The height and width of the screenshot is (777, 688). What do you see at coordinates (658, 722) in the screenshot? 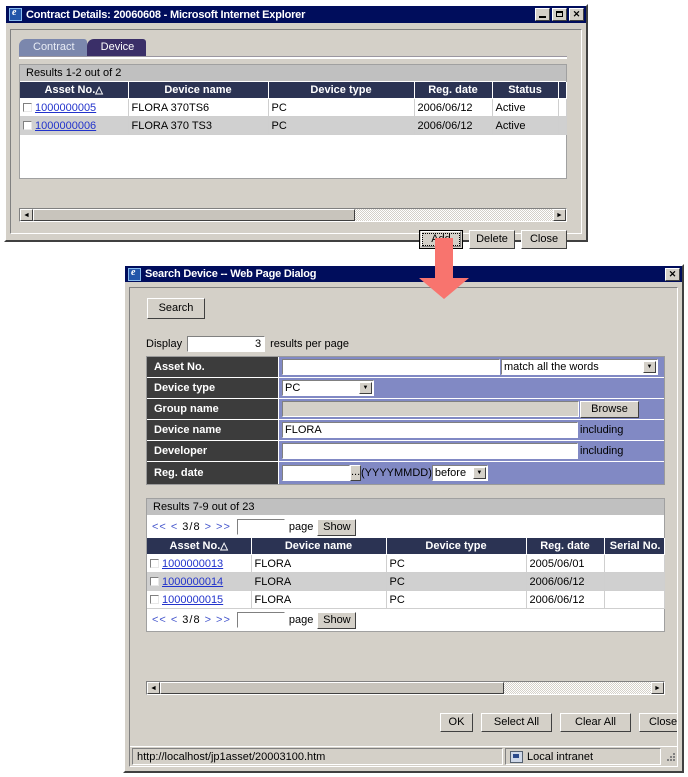
I see `dialog-close-button: Close` at bounding box center [658, 722].